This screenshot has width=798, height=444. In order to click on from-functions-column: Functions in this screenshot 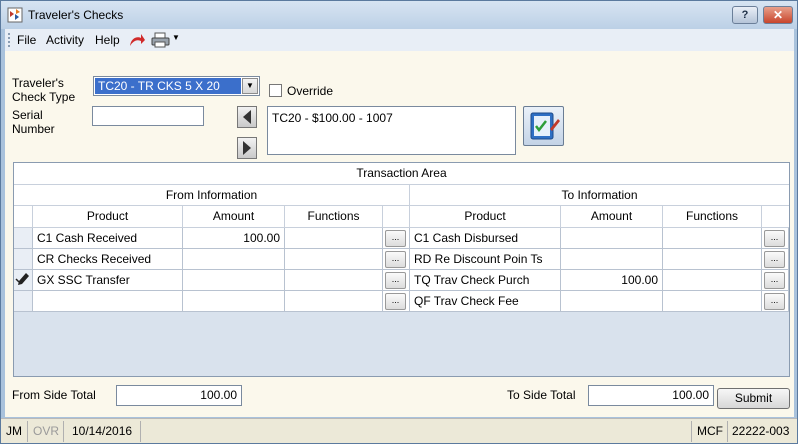, I will do `click(334, 217)`.